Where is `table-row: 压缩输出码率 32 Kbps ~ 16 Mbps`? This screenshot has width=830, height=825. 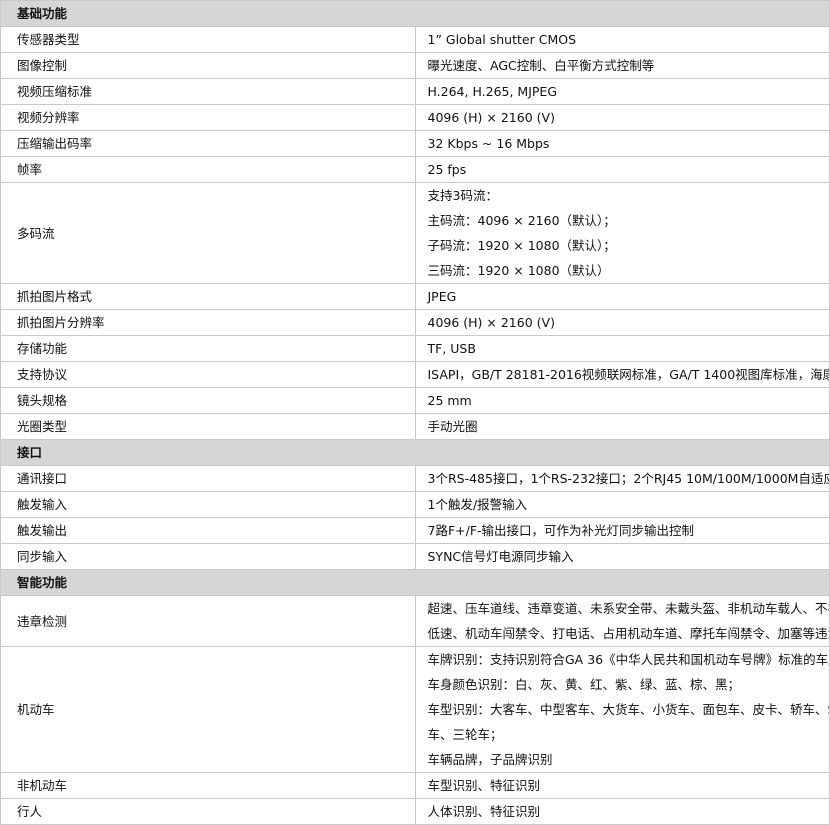 table-row: 压缩输出码率 32 Kbps ~ 16 Mbps is located at coordinates (415, 143).